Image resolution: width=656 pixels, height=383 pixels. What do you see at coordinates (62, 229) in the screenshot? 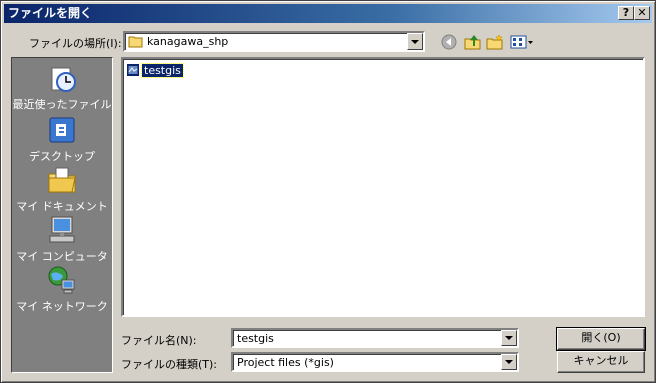
I see `my-computer-icon` at bounding box center [62, 229].